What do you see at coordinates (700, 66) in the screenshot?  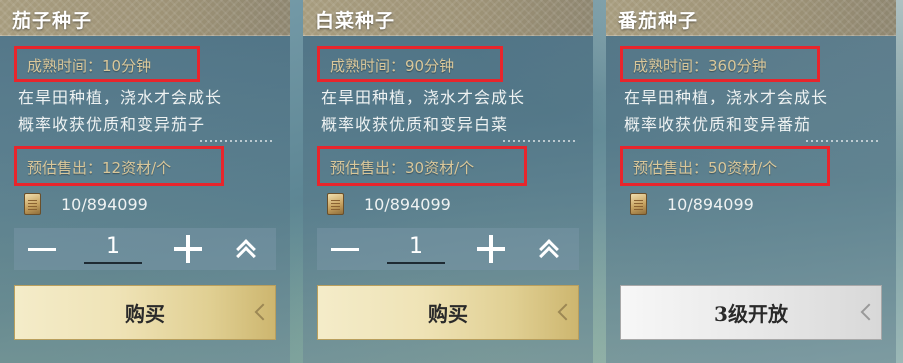 I see `mature-time-text: 成熟时间：360分钟` at bounding box center [700, 66].